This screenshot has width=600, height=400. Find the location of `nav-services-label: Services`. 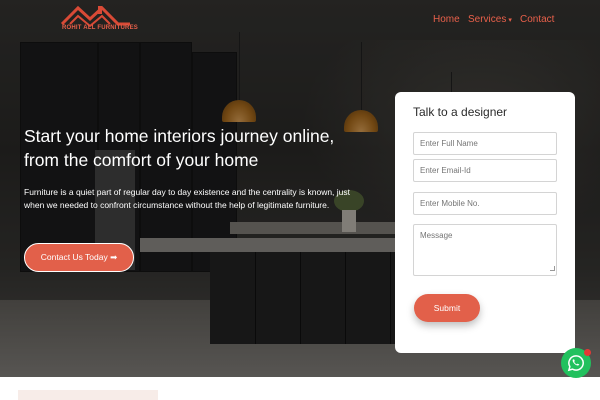

nav-services-label: Services is located at coordinates (487, 19).